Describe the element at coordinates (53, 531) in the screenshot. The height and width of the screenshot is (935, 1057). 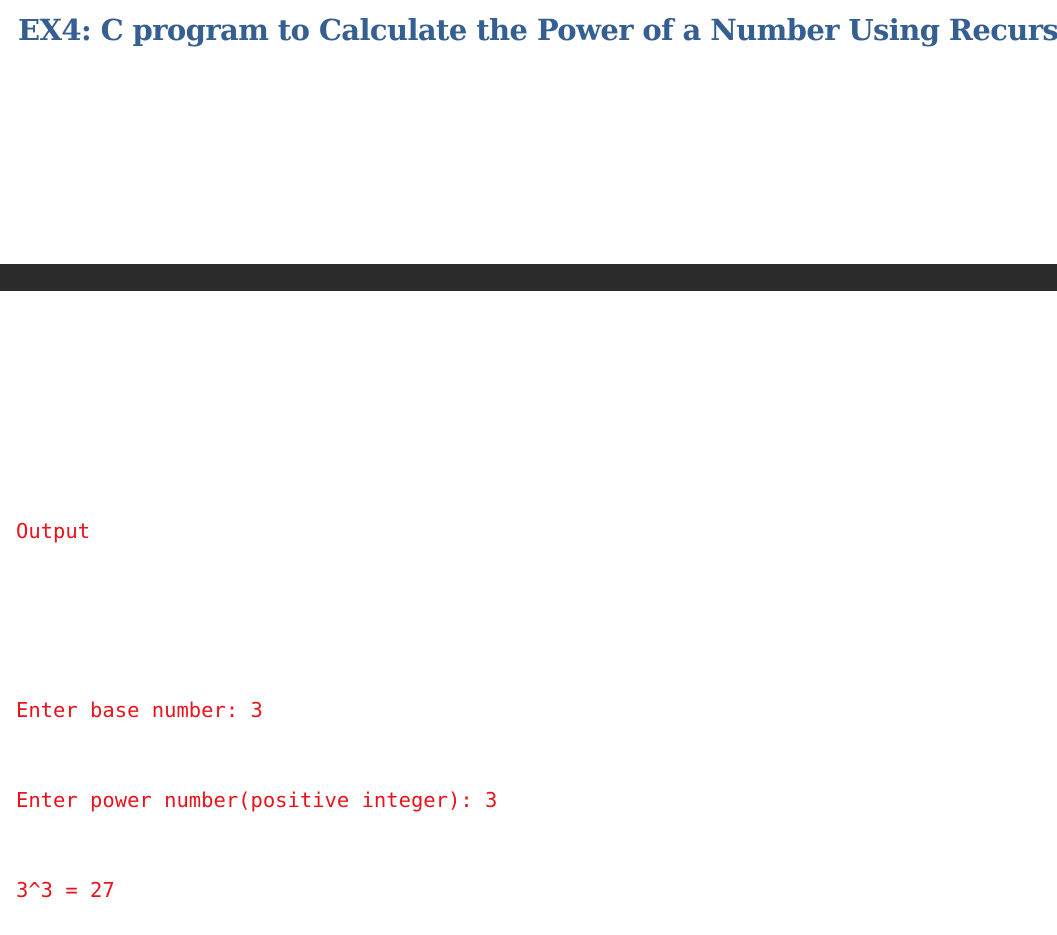
I see `output-heading: Output` at that location.